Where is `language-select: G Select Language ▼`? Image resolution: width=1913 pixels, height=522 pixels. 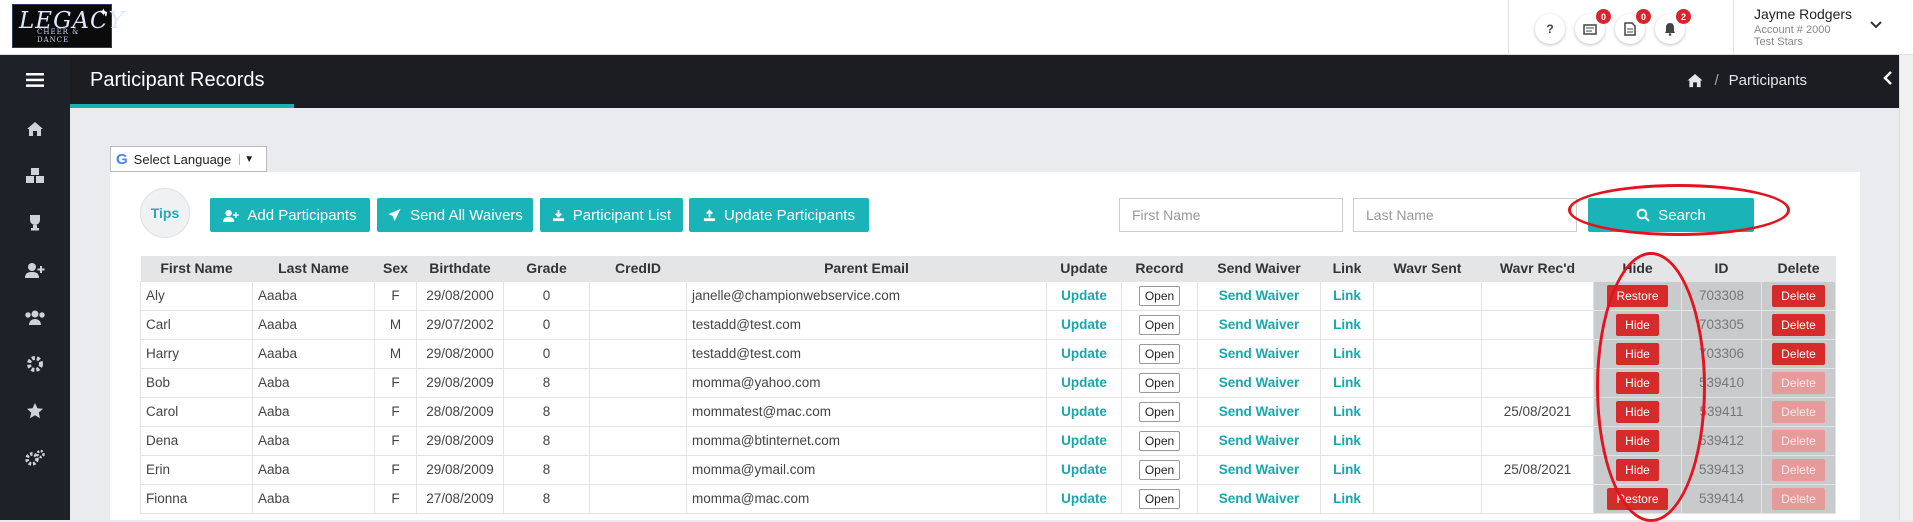 language-select: G Select Language ▼ is located at coordinates (188, 159).